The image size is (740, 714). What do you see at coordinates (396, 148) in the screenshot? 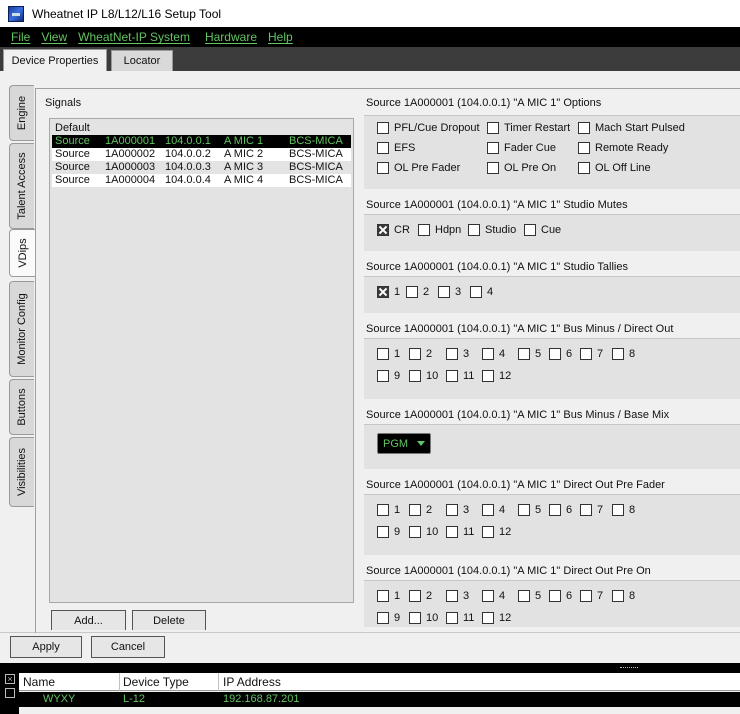
I see `option-efs: EFS` at bounding box center [396, 148].